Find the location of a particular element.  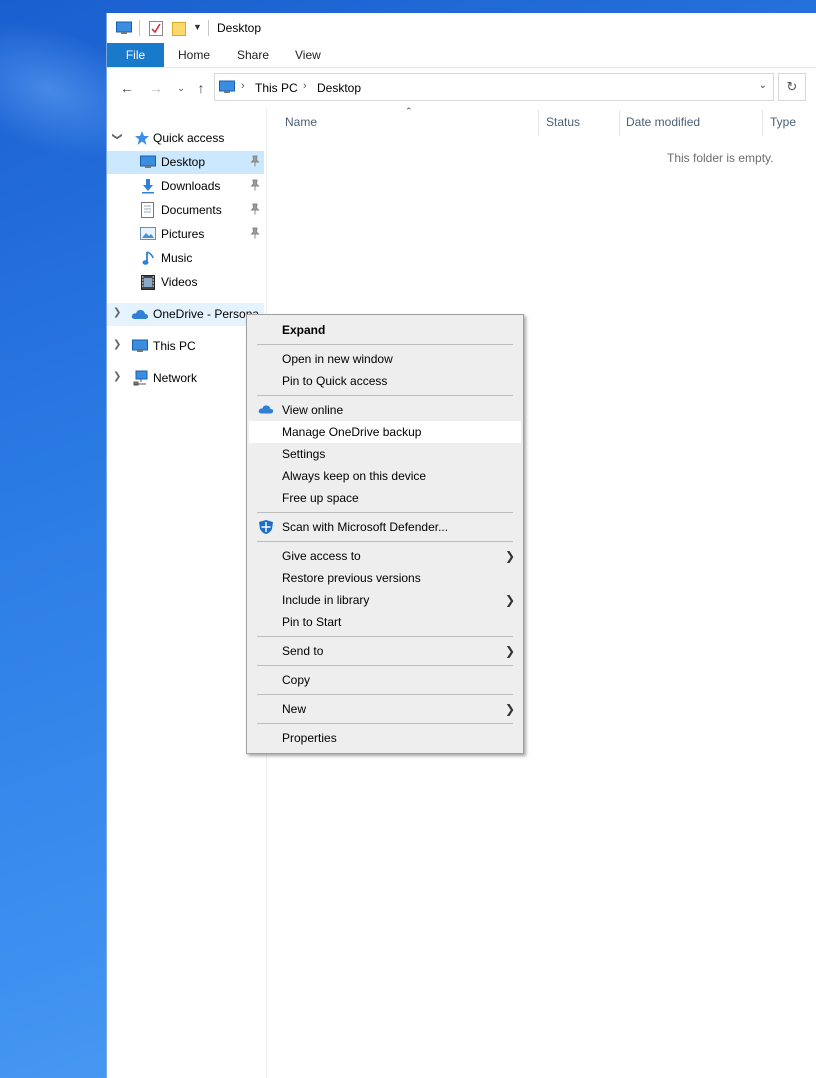

menu-item-open-in-new-window: Open in new window is located at coordinates (385, 359).